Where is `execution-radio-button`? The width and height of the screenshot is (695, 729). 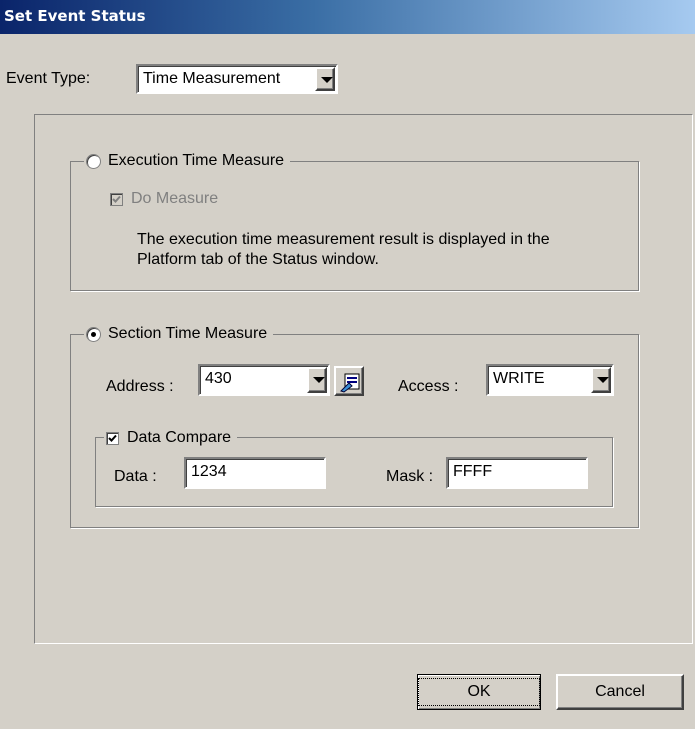
execution-radio-button is located at coordinates (93, 161).